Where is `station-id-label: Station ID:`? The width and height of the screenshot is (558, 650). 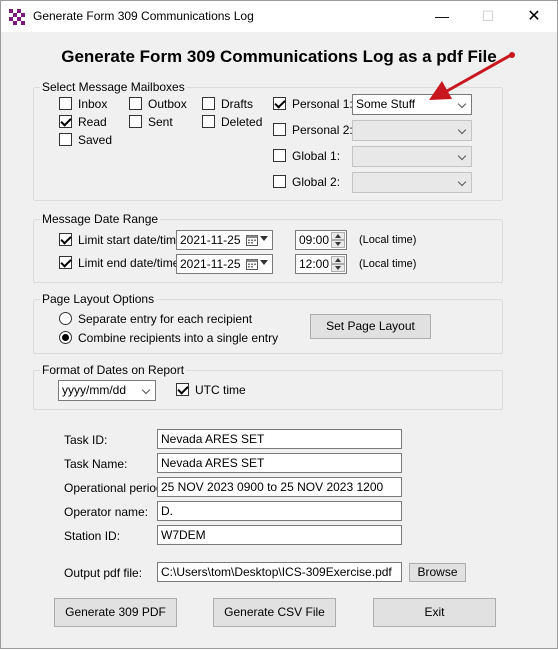
station-id-label: Station ID: is located at coordinates (92, 536).